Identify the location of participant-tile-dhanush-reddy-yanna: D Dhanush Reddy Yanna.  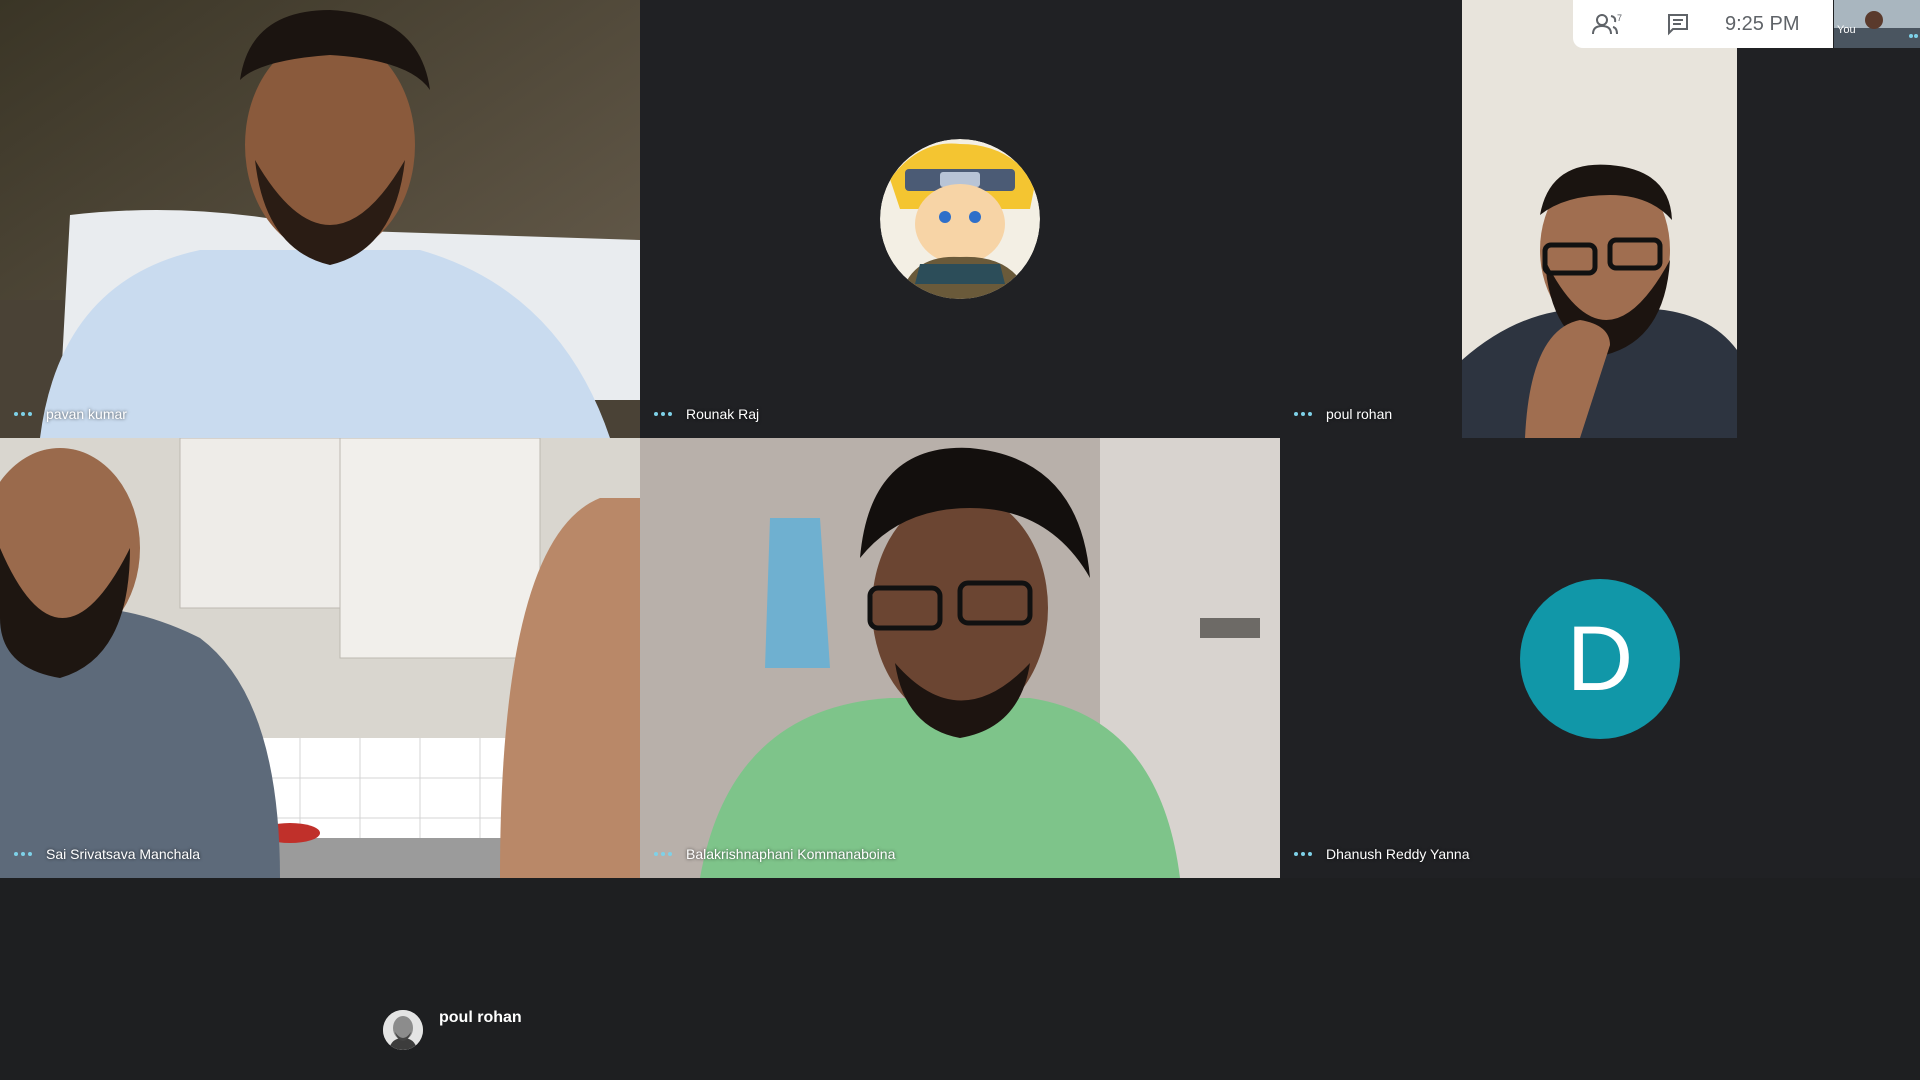
(1600, 658).